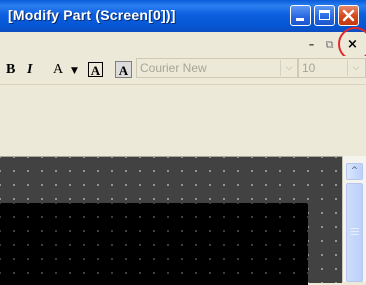 This screenshot has width=366, height=285. Describe the element at coordinates (74, 71) in the screenshot. I see `font-color-dropdown-icon: ▼` at that location.